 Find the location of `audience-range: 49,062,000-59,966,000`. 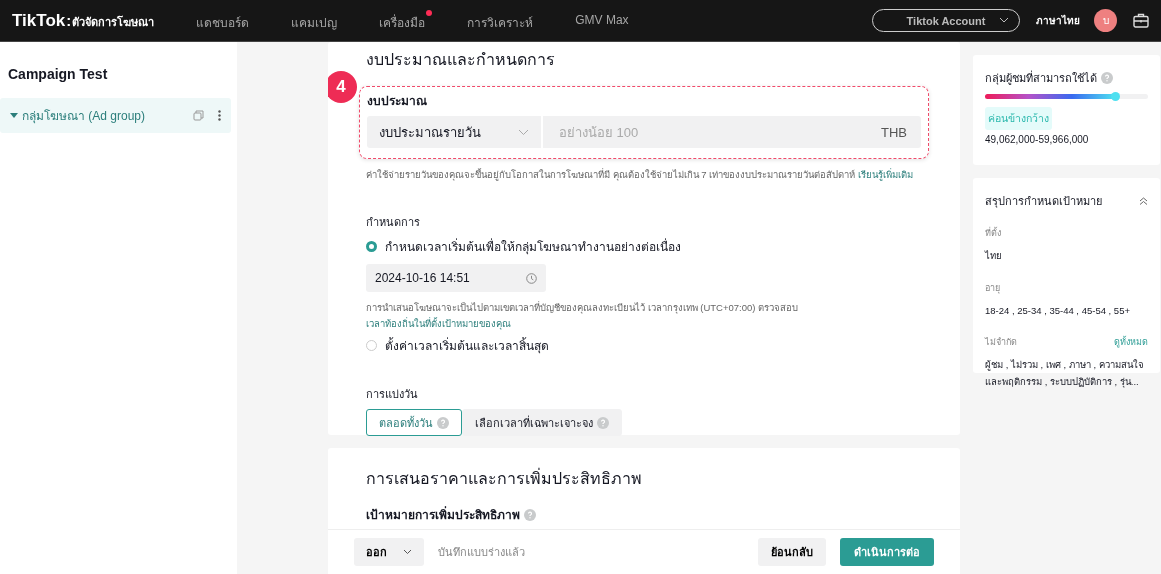

audience-range: 49,062,000-59,966,000 is located at coordinates (1037, 139).